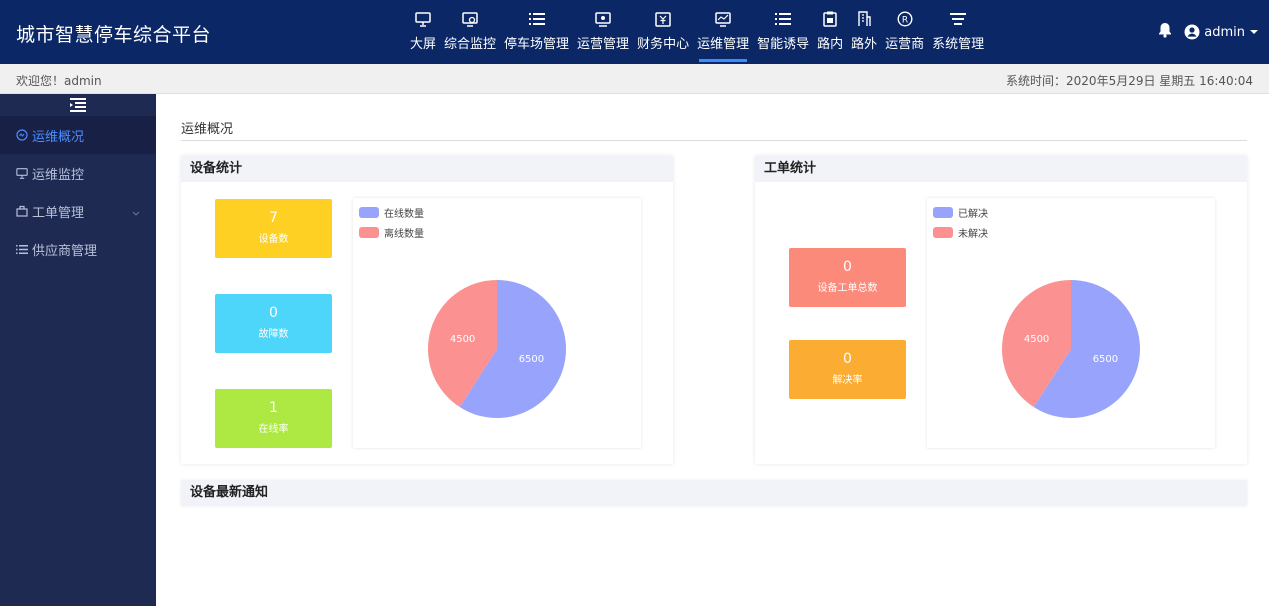  I want to click on workorder-pie-chart: 已解决 未解决 6500 4500, so click(1071, 323).